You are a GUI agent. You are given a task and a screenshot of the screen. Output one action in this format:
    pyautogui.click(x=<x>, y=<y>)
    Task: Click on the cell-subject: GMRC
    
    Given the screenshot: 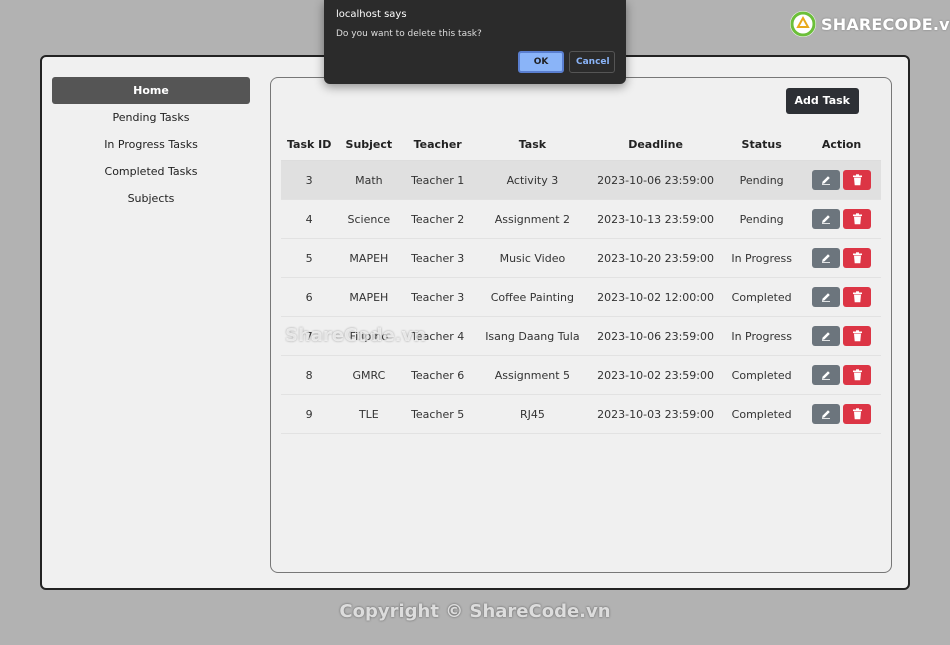 What is the action you would take?
    pyautogui.click(x=369, y=375)
    